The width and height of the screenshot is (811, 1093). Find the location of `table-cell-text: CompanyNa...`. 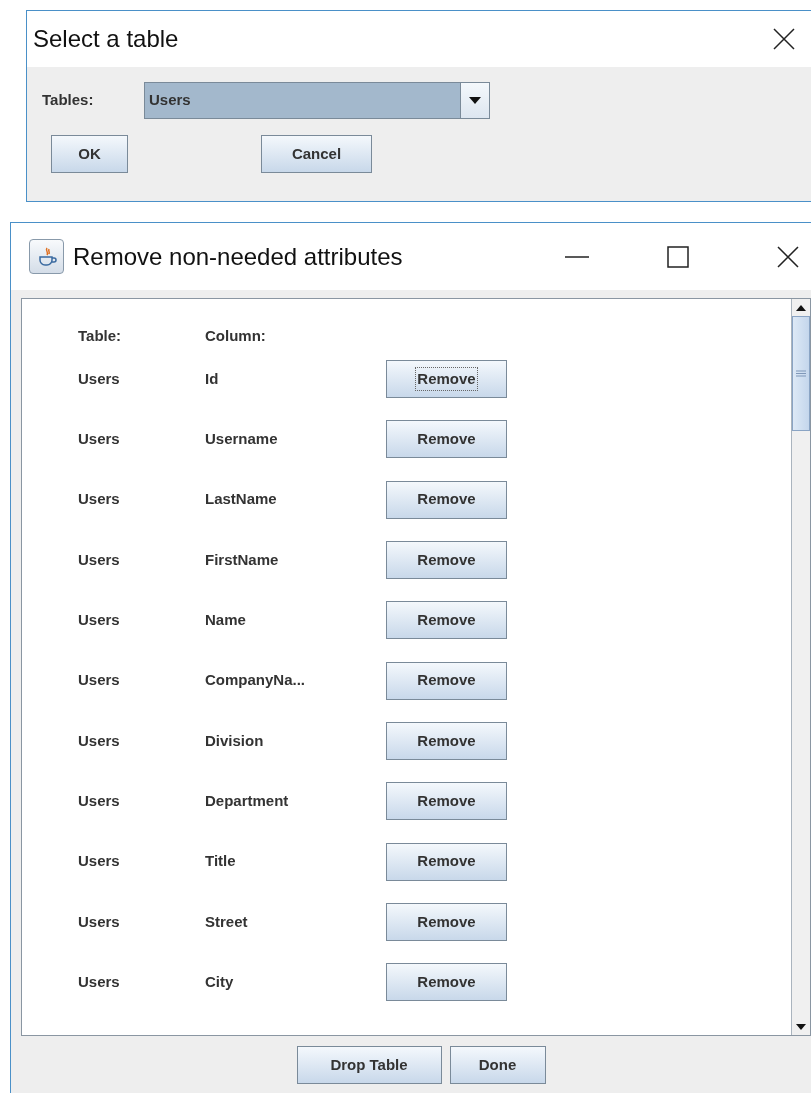

table-cell-text: CompanyNa... is located at coordinates (256, 680).